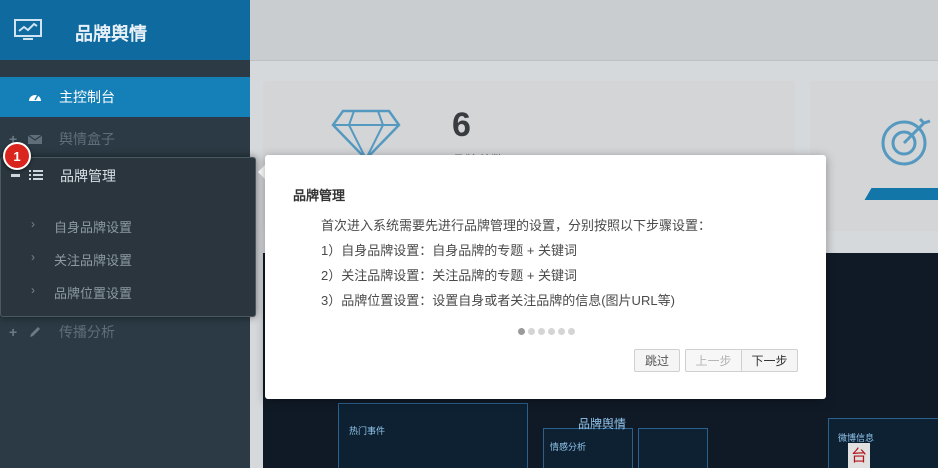  I want to click on sidebar-item-label: 主控制台, so click(87, 97).